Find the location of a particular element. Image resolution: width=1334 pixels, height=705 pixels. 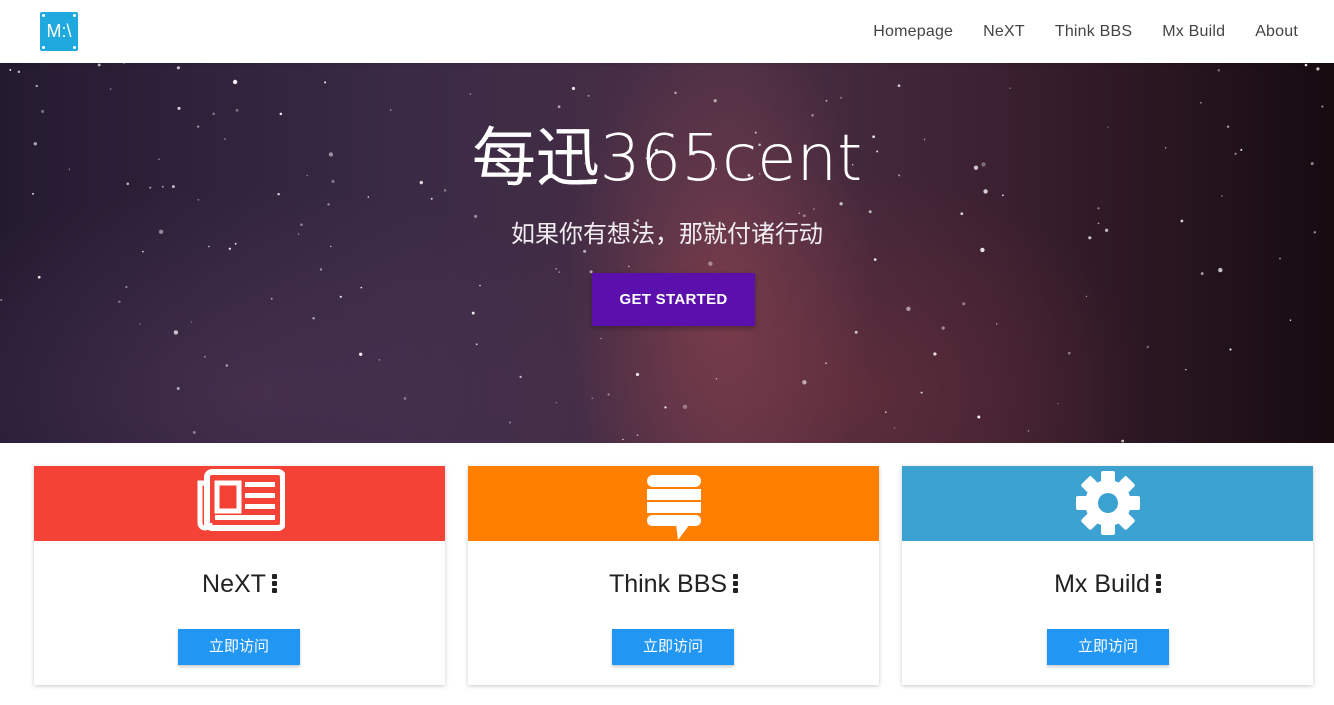

card-title: NeXT is located at coordinates (239, 584).